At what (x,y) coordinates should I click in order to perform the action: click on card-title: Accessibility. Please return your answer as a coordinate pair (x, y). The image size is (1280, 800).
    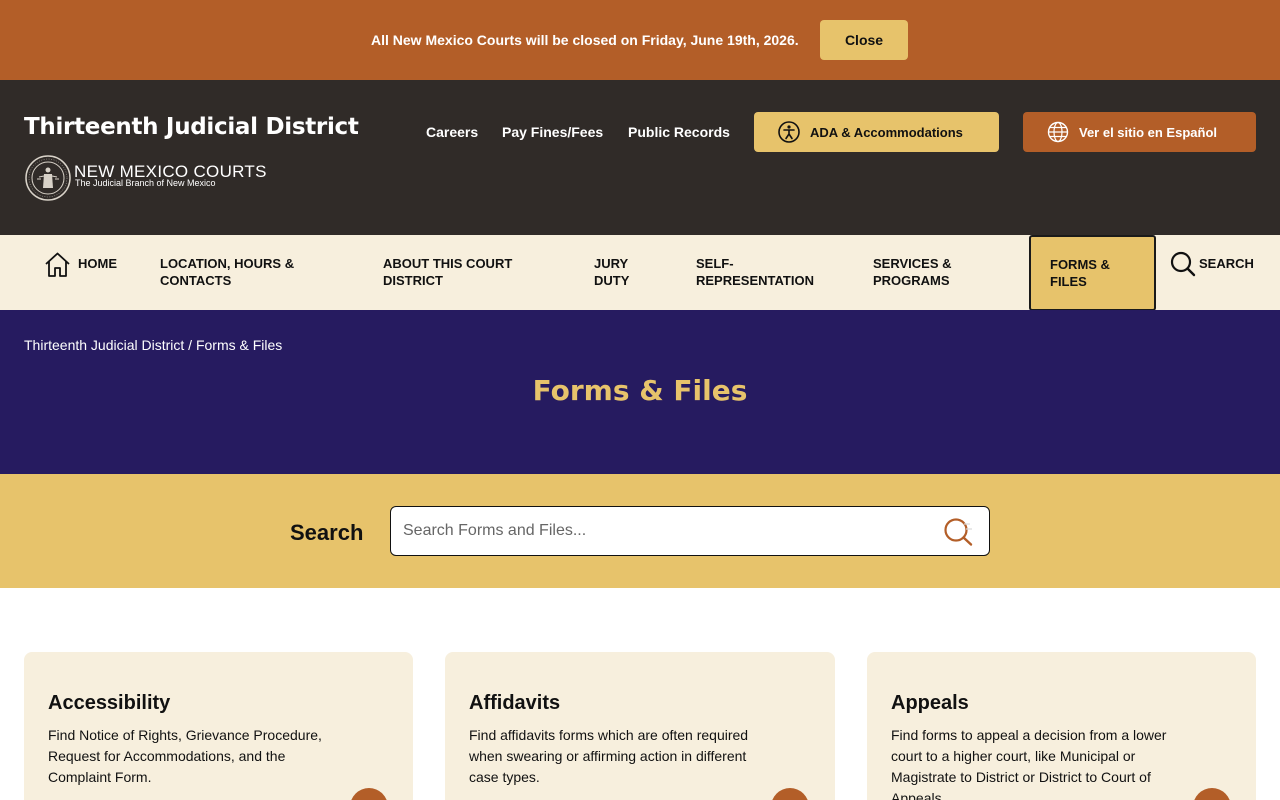
    Looking at the image, I should click on (109, 703).